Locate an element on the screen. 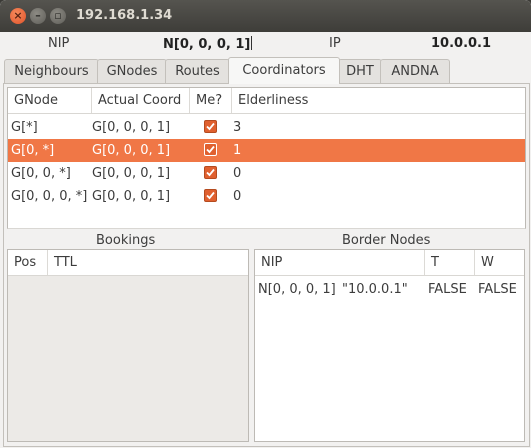 Image resolution: width=531 pixels, height=448 pixels. column-header-actual-coord: Actual Coord is located at coordinates (141, 100).